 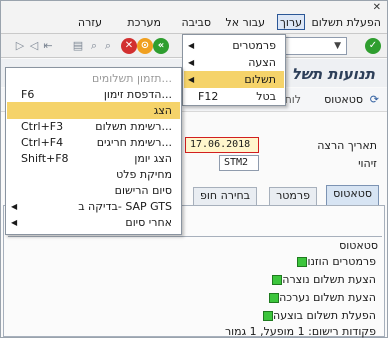 I want to click on id-field: STM2, so click(x=239, y=163).